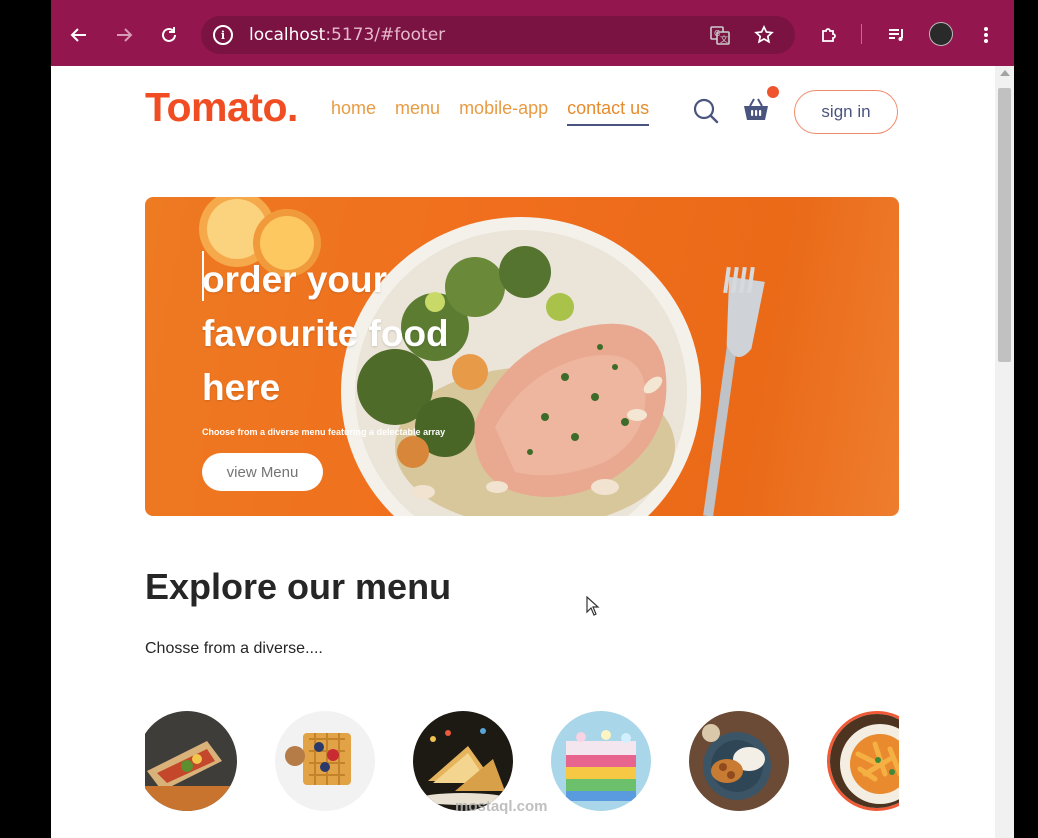 The width and height of the screenshot is (1038, 838). Describe the element at coordinates (503, 112) in the screenshot. I see `nav-link-mobile-app: mobile-app` at that location.